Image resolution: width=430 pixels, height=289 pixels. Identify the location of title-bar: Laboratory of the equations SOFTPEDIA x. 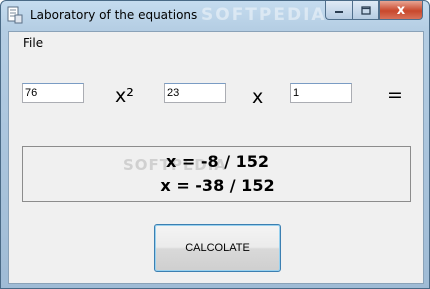
(215, 16).